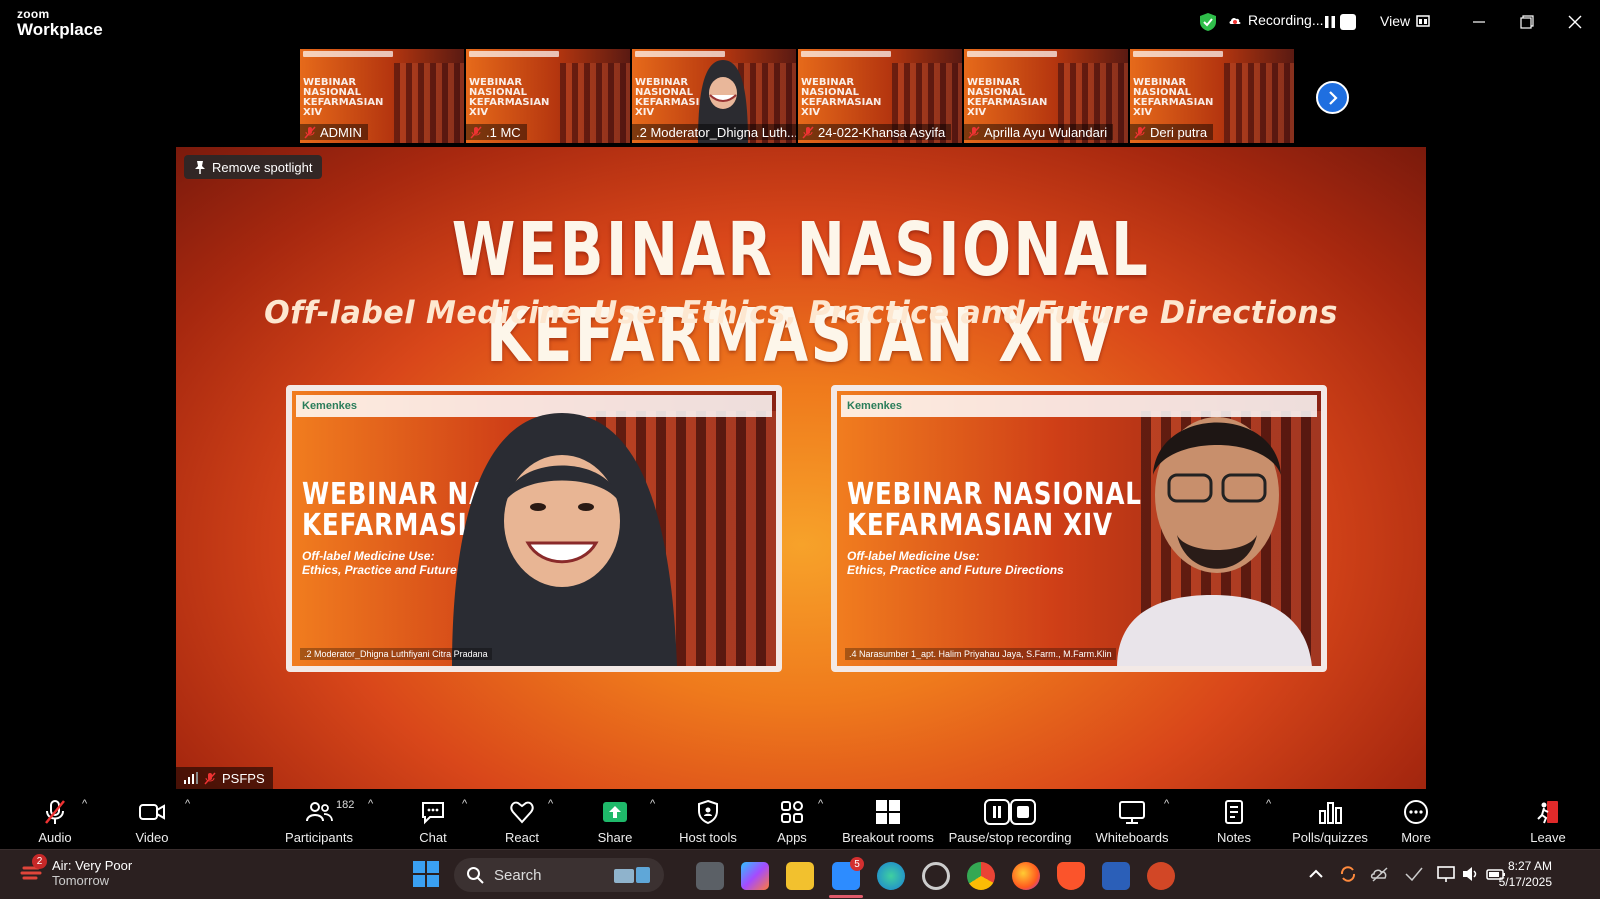 This screenshot has height=899, width=1600. What do you see at coordinates (1166, 804) in the screenshot?
I see `whiteboards-options-caret: ^` at bounding box center [1166, 804].